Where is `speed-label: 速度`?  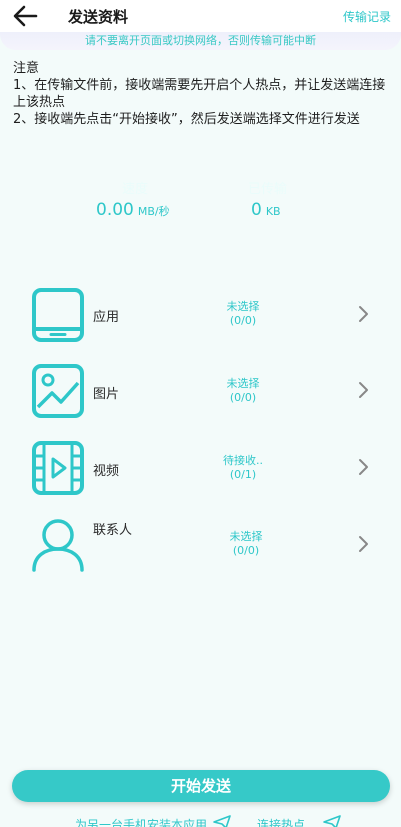 speed-label: 速度 is located at coordinates (135, 189).